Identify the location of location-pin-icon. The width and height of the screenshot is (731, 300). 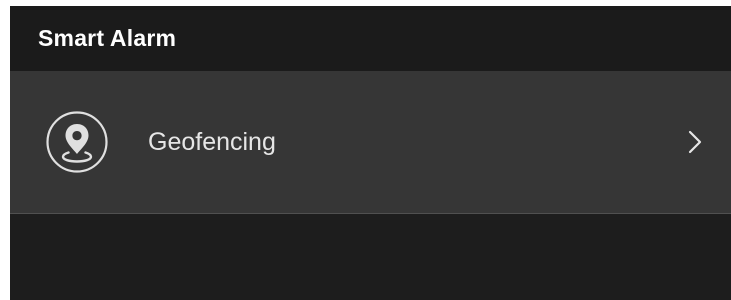
(77, 142).